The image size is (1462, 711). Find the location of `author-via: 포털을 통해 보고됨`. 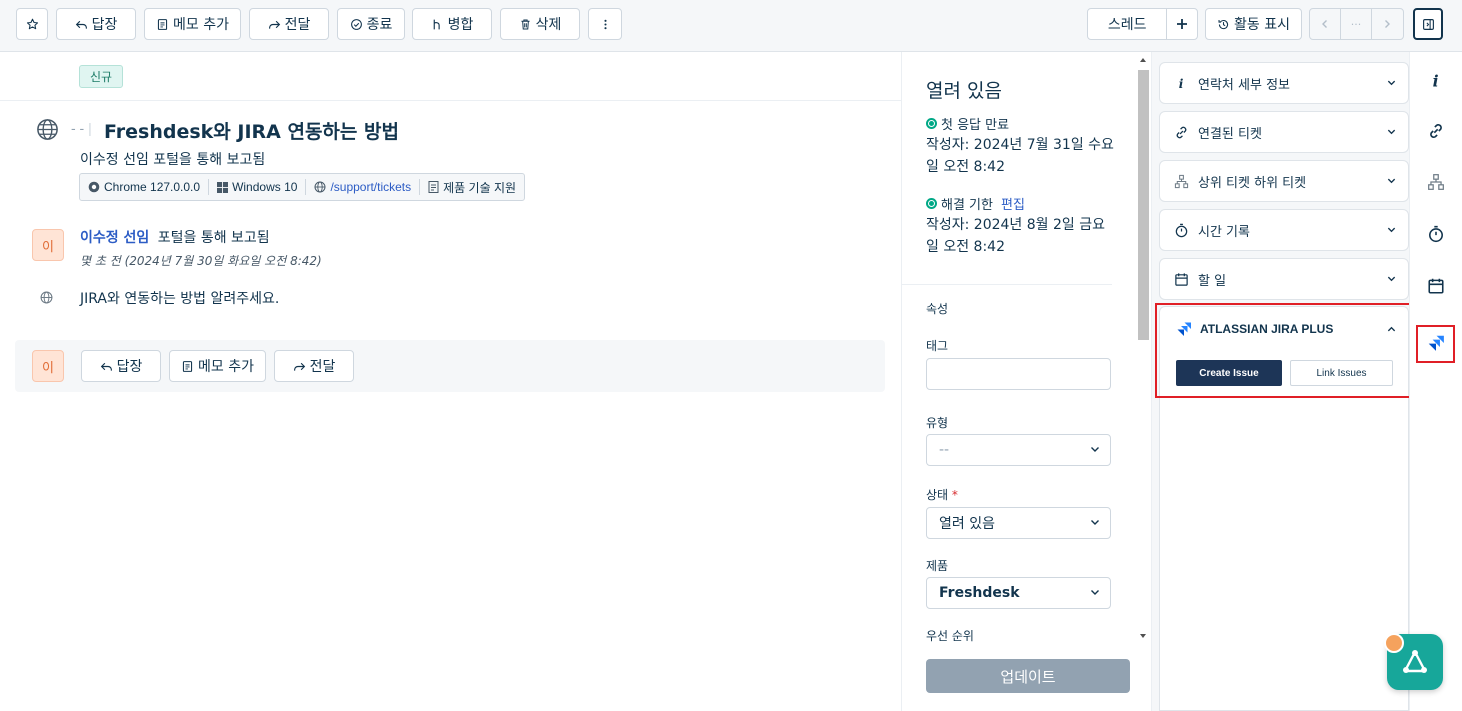

author-via: 포털을 통해 보고됨 is located at coordinates (213, 238).